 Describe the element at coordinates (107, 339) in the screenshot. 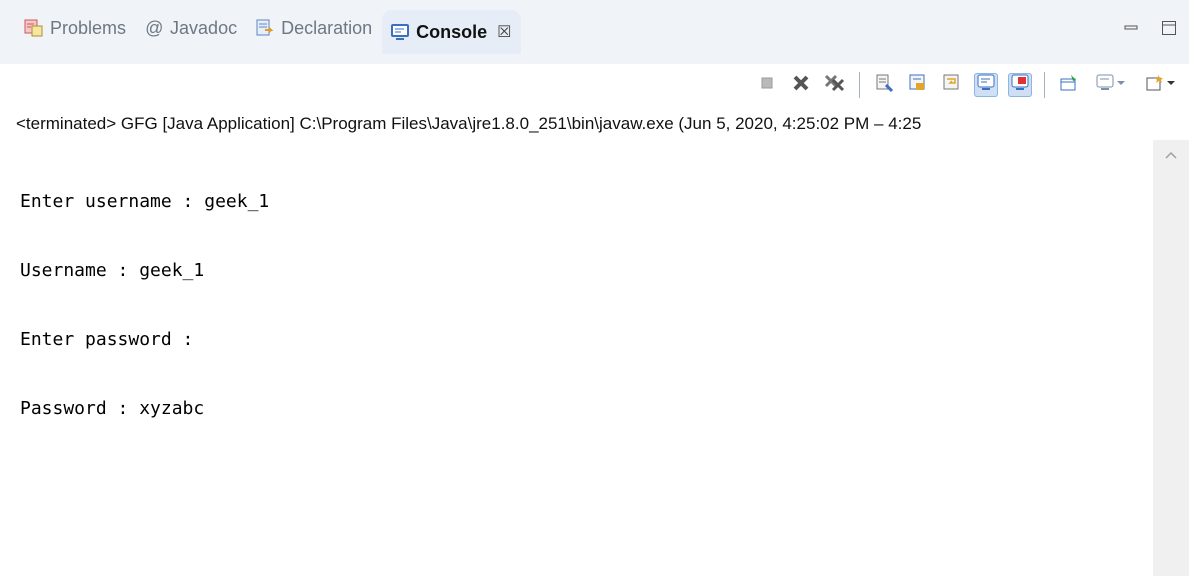

I see `console-line: Enter password :` at that location.